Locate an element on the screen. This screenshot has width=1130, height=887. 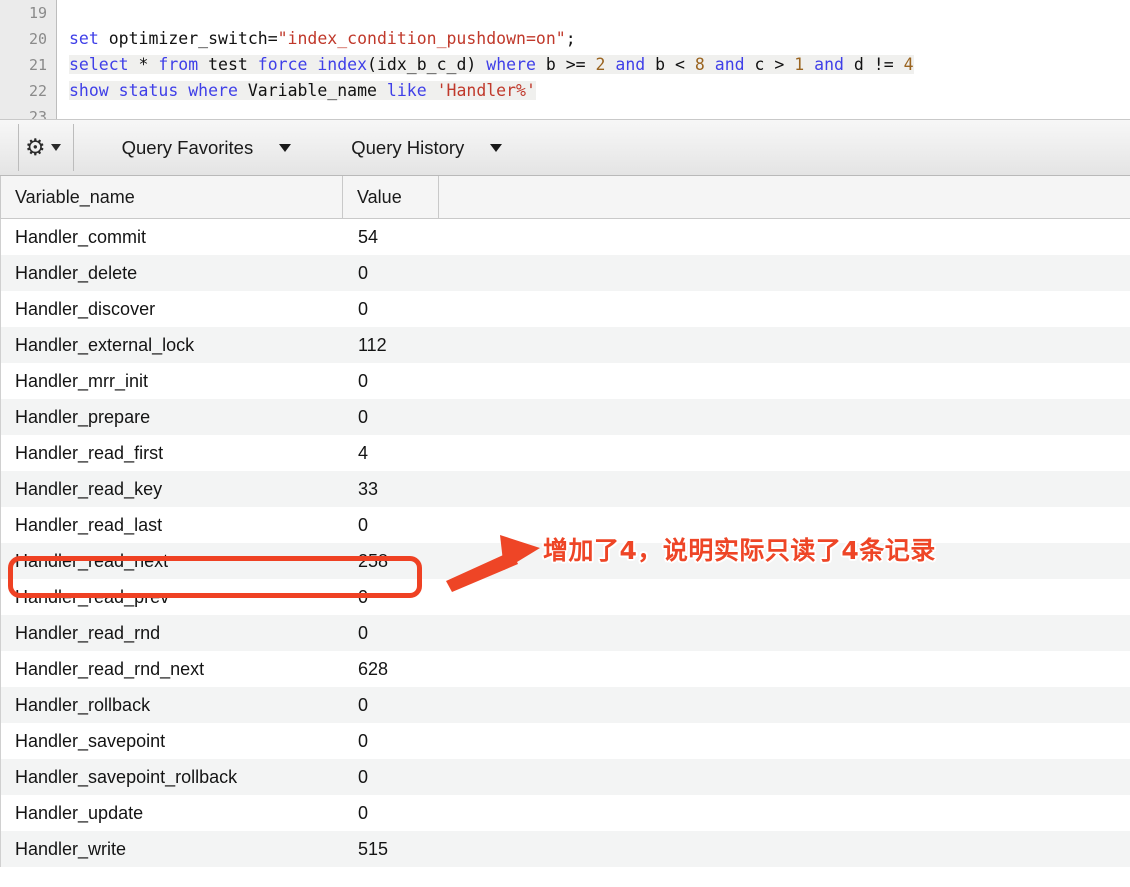
cell-value: 4 is located at coordinates (392, 453).